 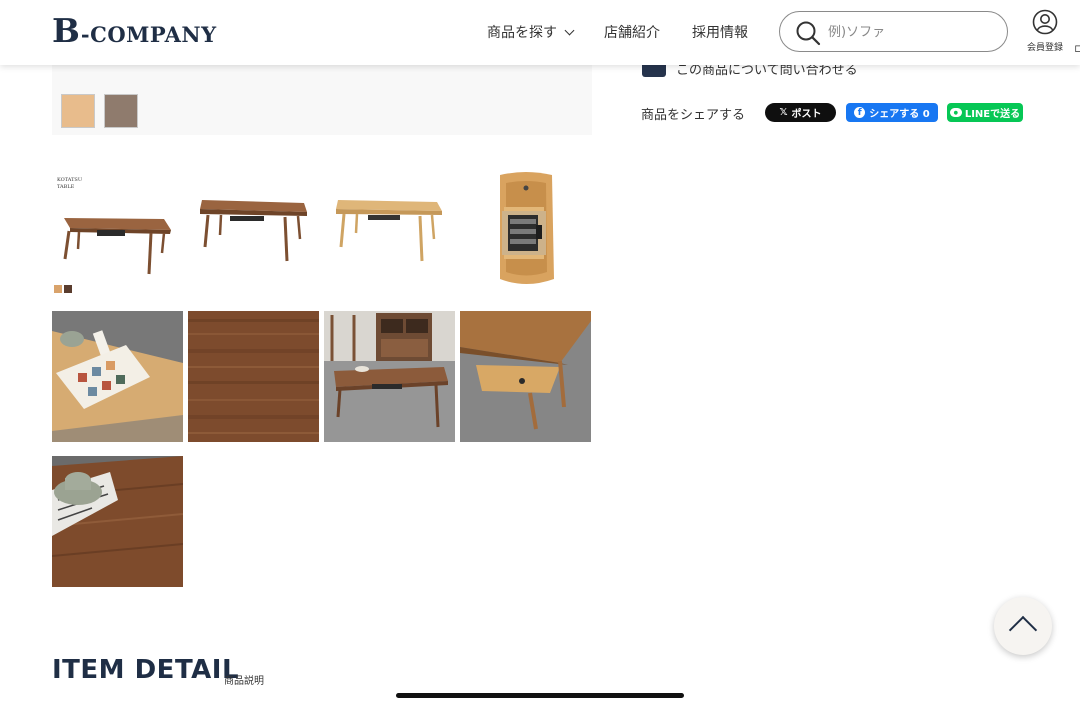 I want to click on member-register-link: 会員登録, so click(x=1045, y=31).